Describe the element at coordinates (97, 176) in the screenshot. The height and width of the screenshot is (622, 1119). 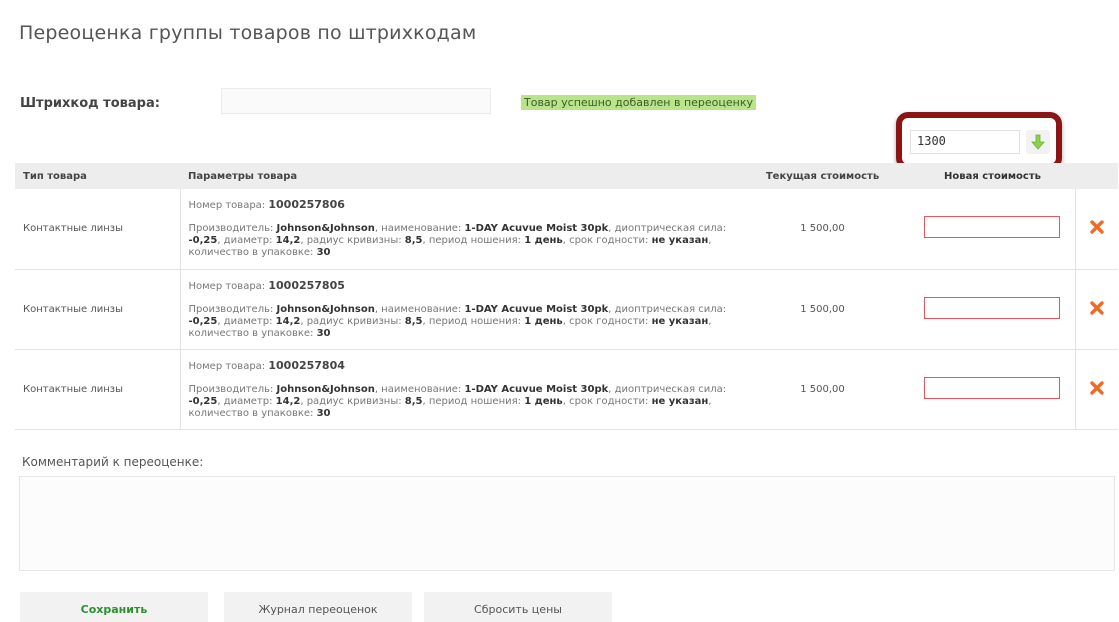
I see `header-type: Тип товара` at that location.